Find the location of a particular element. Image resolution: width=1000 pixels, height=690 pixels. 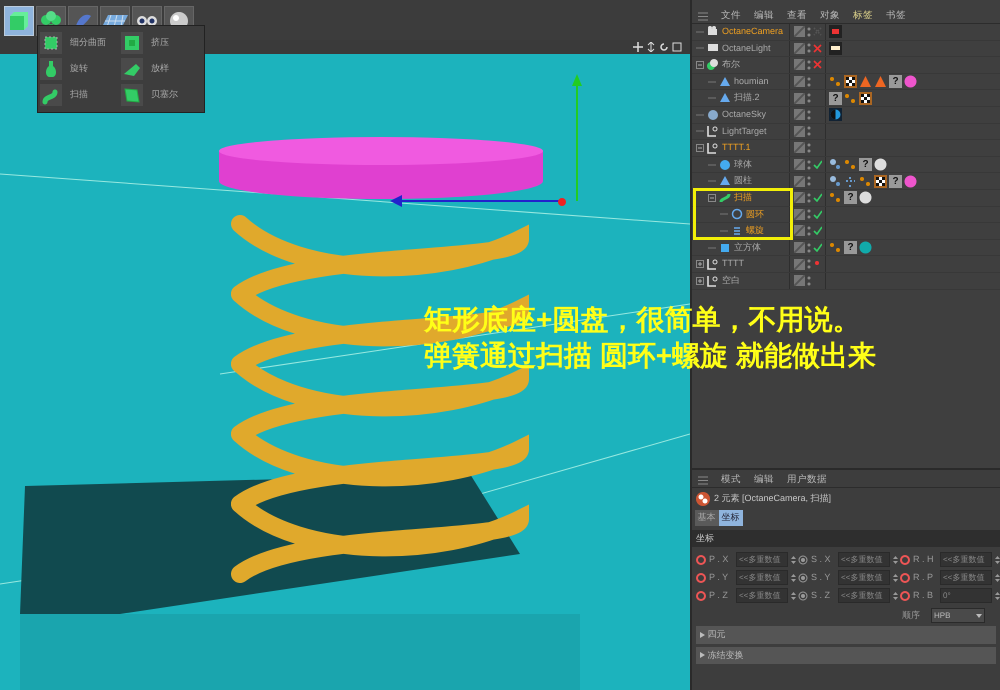

menu-item: 挤压 is located at coordinates (161, 43).